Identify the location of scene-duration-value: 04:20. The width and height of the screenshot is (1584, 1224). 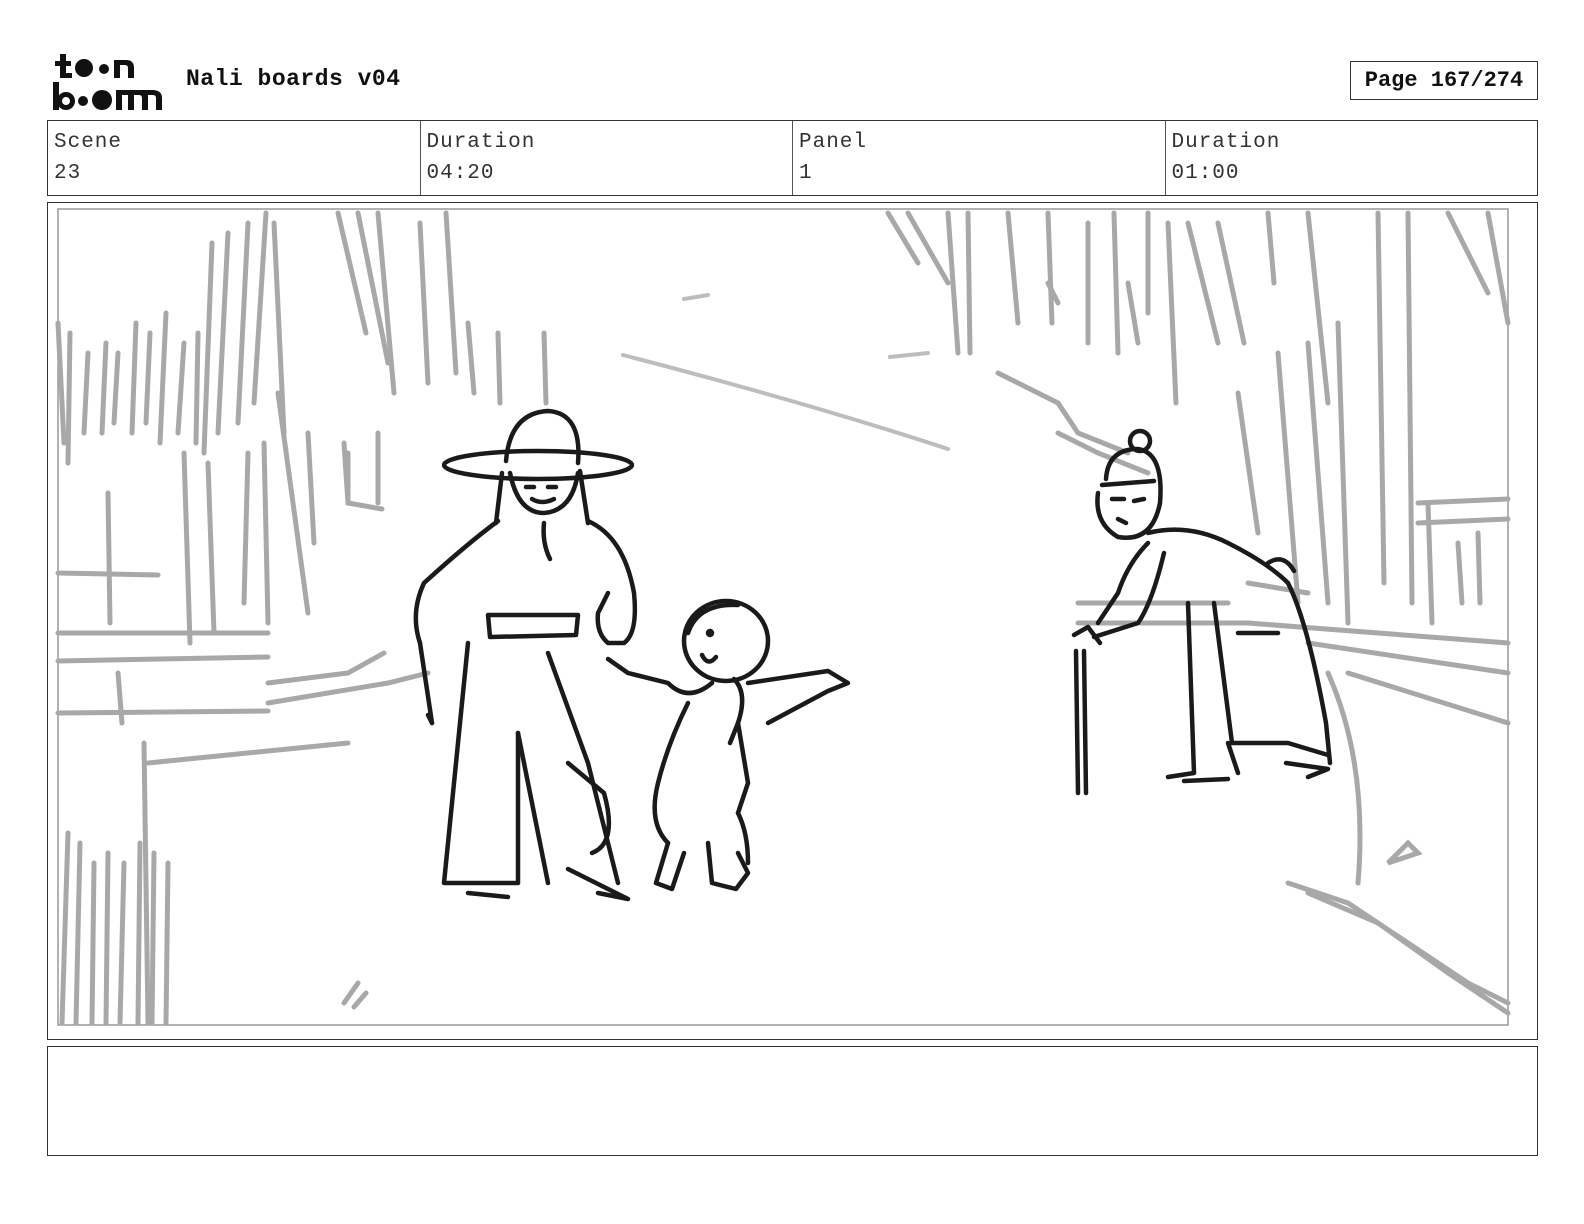
(460, 173).